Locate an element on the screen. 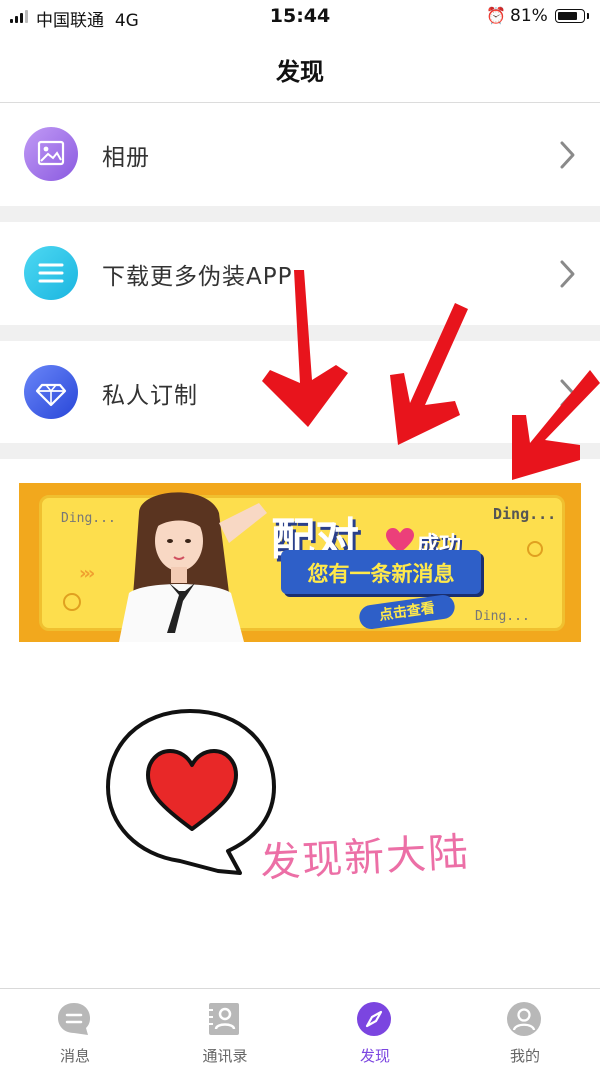 The height and width of the screenshot is (1068, 600). chevrons-icon: ››› is located at coordinates (87, 573).